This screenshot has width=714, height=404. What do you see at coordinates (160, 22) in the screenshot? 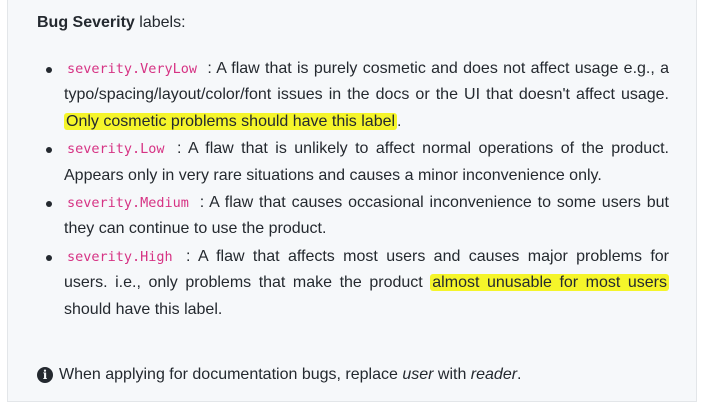
I see `heading-rest: labels:` at bounding box center [160, 22].